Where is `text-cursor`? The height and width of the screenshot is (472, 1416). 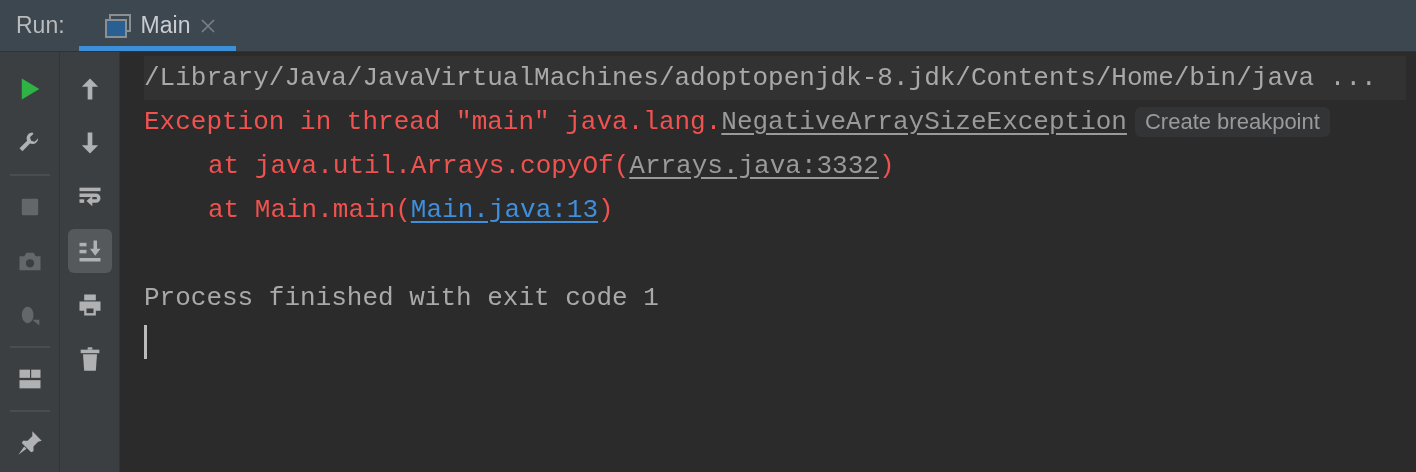
text-cursor is located at coordinates (145, 342).